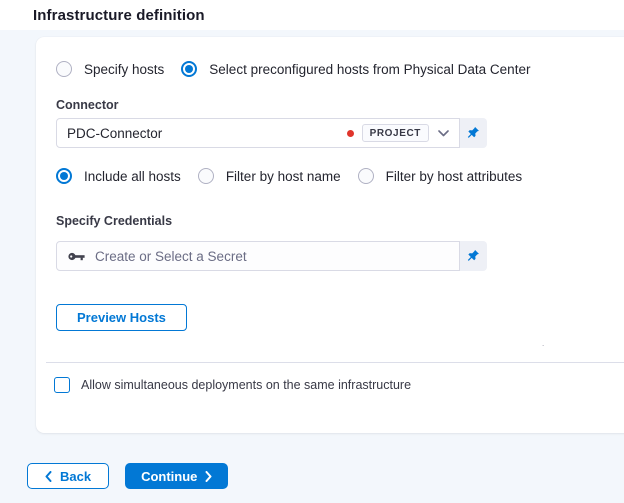  I want to click on secret-select-field: Create or Select a Secret, so click(258, 256).